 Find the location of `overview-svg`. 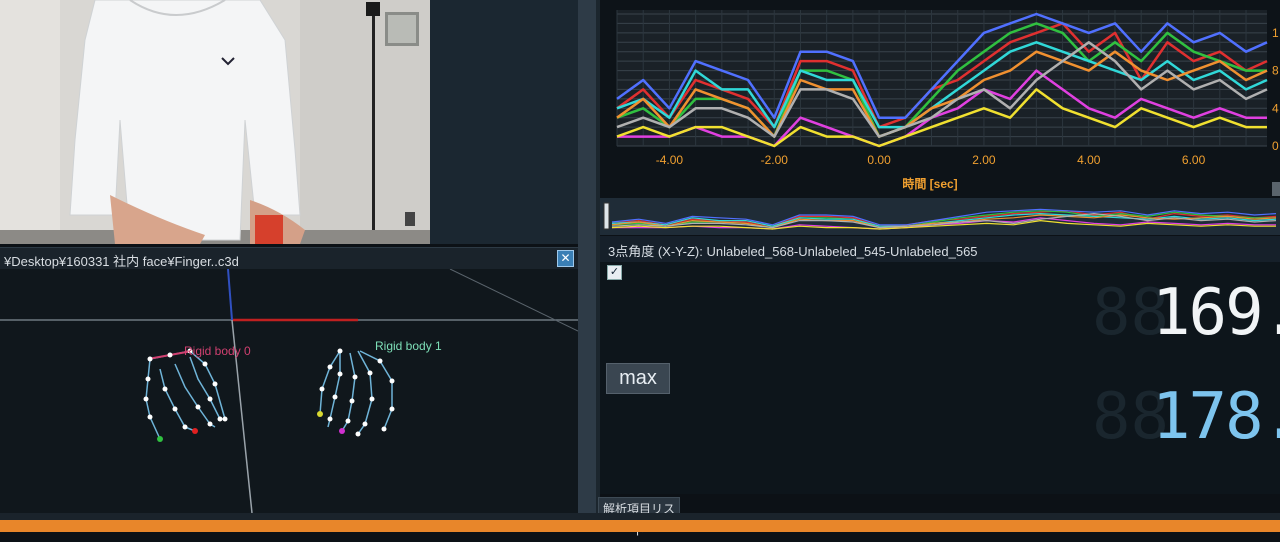

overview-svg is located at coordinates (940, 216).